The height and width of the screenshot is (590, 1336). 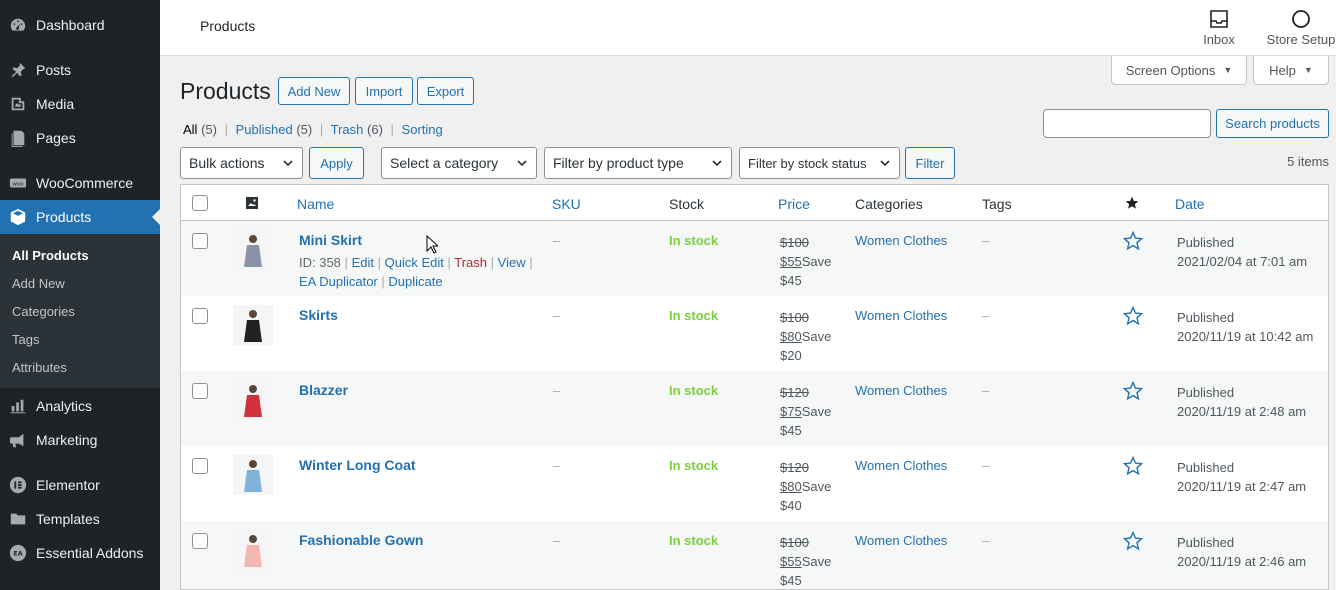 I want to click on sidebar-item-woocommerce: woo WooCommerce, so click(x=80, y=183).